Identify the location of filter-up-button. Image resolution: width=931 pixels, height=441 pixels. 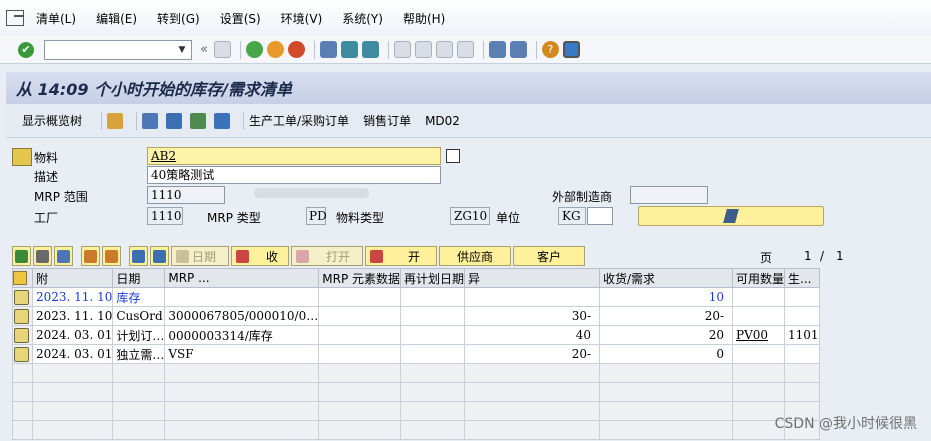
(159, 256).